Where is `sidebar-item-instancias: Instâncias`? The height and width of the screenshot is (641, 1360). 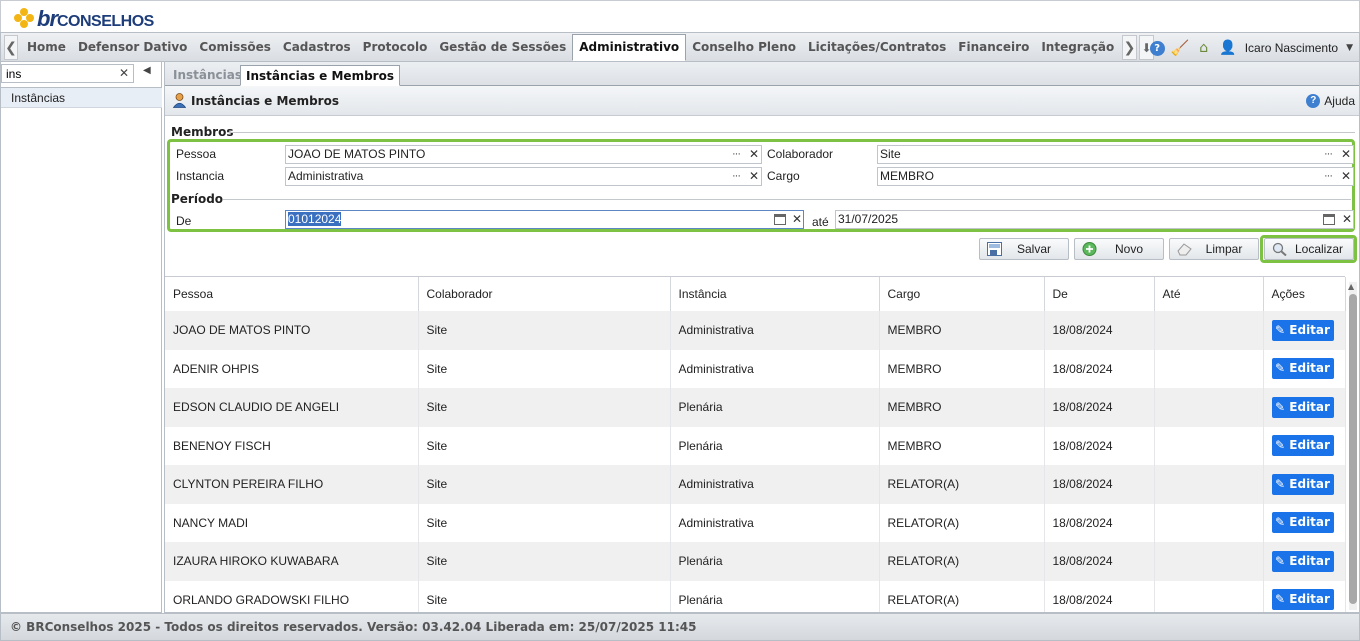
sidebar-item-instancias: Instâncias is located at coordinates (81, 98).